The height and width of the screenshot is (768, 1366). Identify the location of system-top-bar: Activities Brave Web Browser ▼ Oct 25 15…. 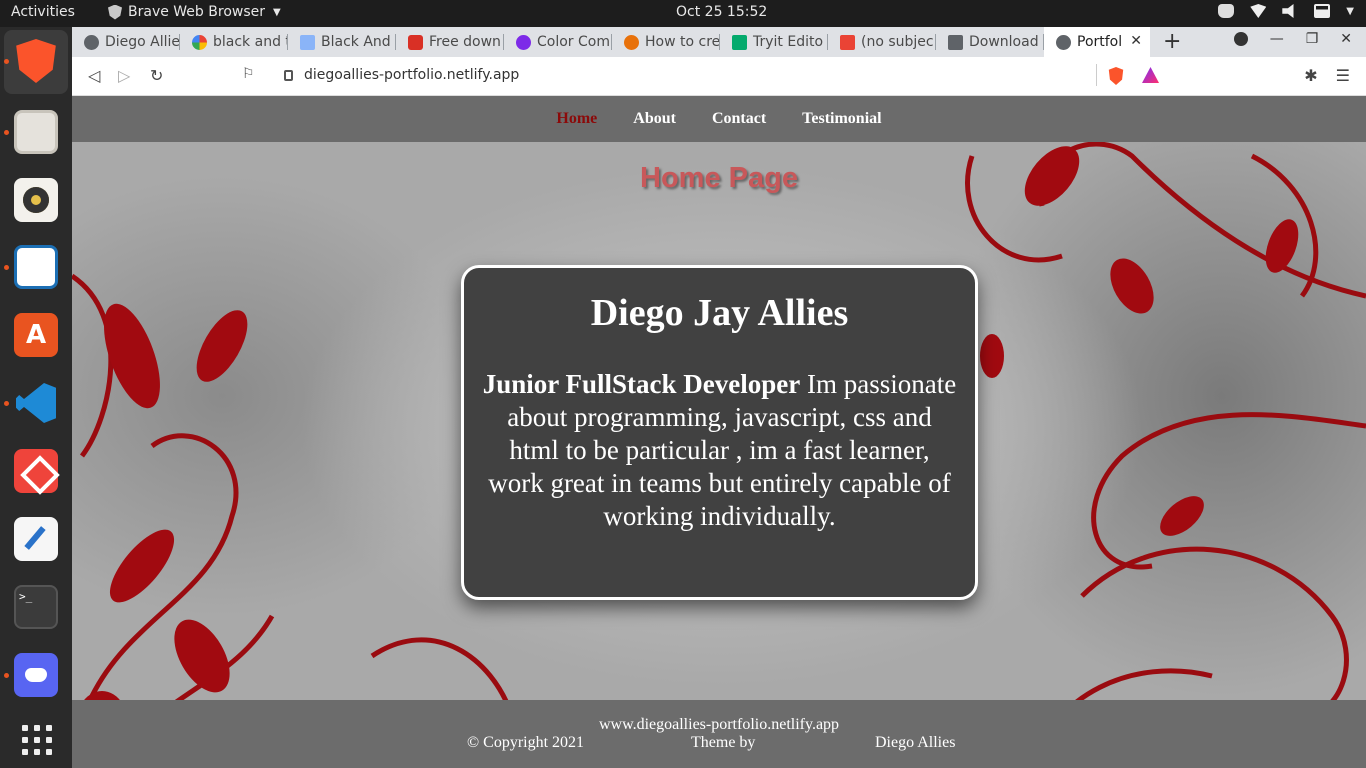
(683, 13).